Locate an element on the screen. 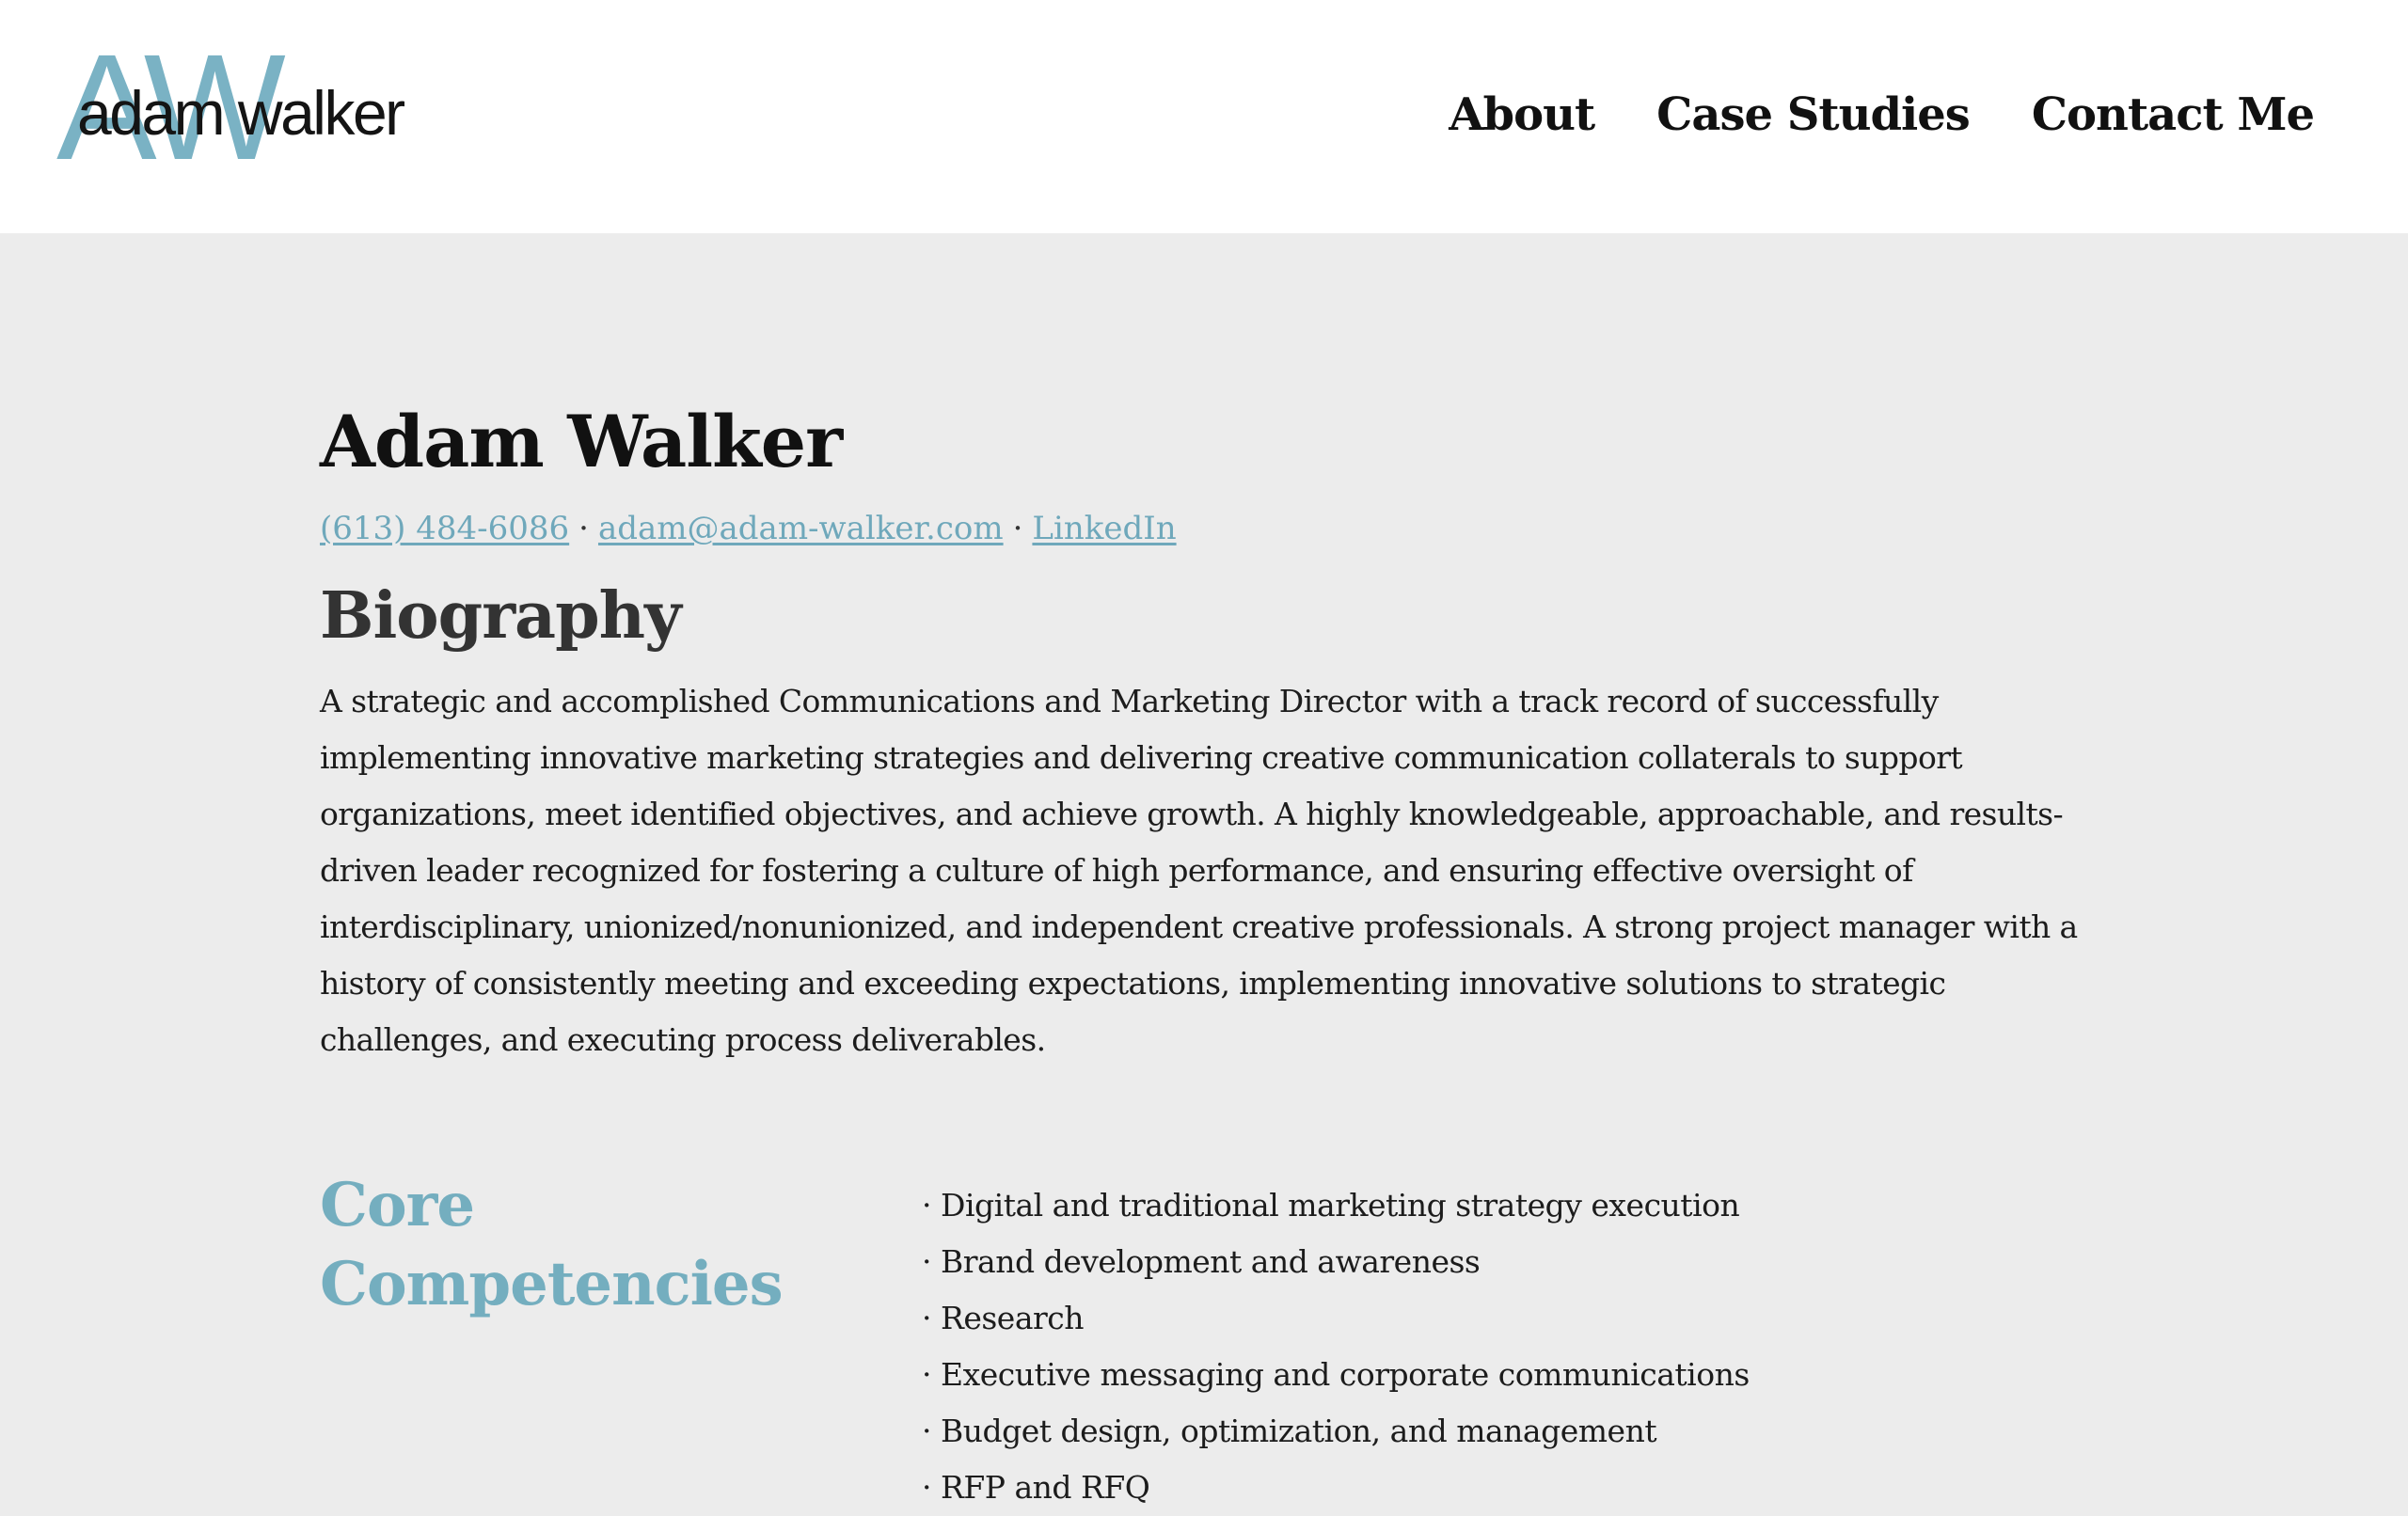  nav-contact-me: Contact Me is located at coordinates (2174, 115).